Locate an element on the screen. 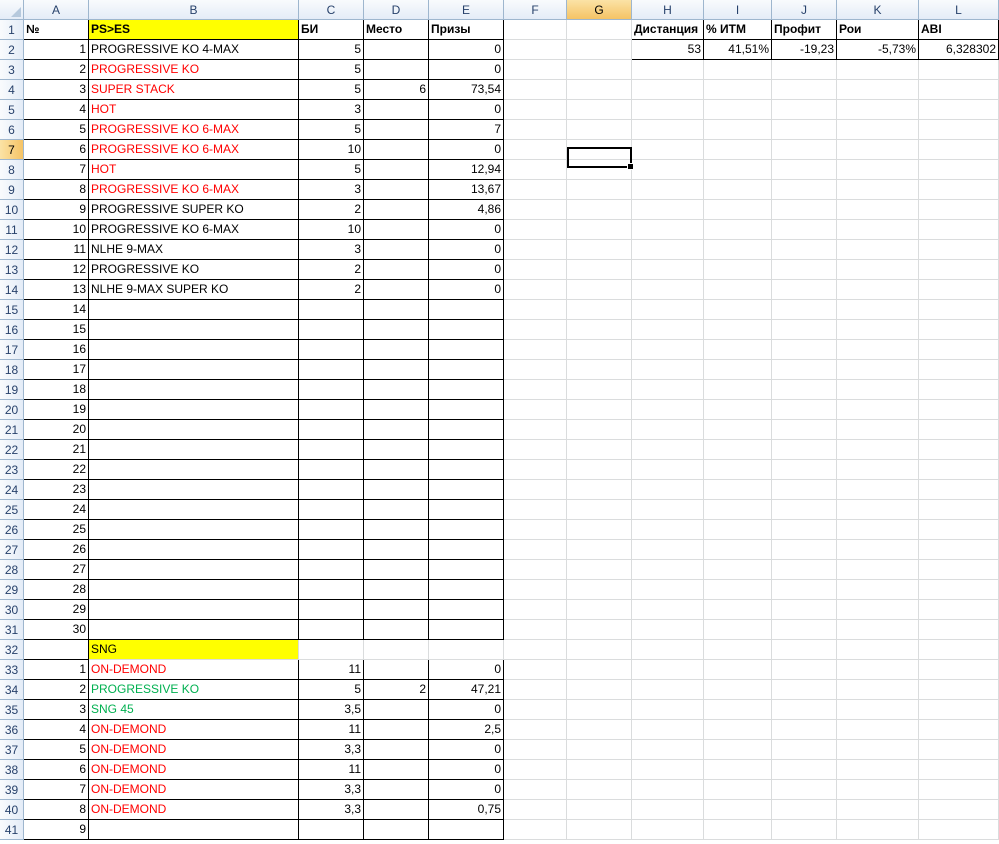 This screenshot has height=844, width=999. row-header-16: 16 is located at coordinates (12, 330).